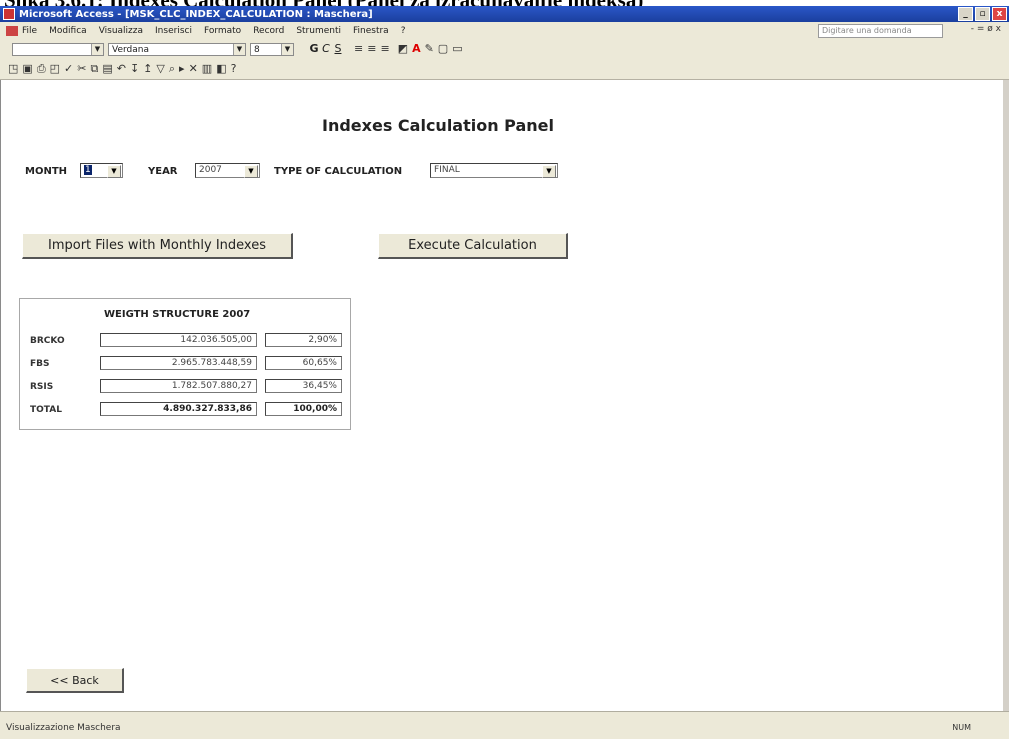  Describe the element at coordinates (55, 69) in the screenshot. I see `print-preview-icon: ◰` at that location.